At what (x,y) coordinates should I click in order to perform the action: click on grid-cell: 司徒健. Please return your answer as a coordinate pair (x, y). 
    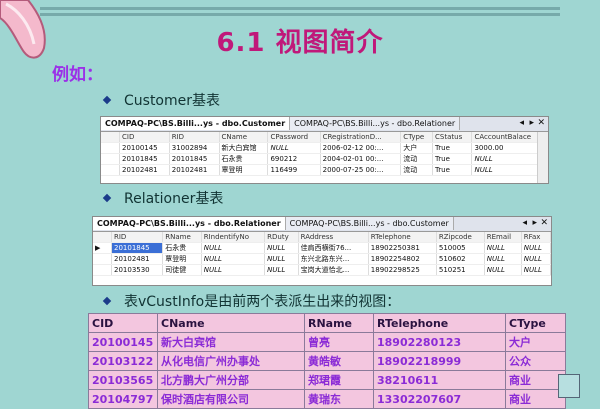
    Looking at the image, I should click on (182, 270).